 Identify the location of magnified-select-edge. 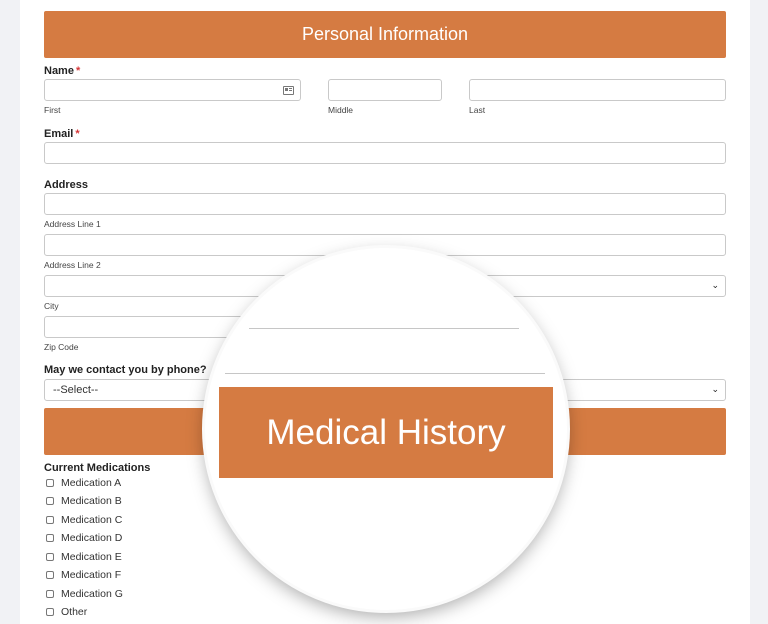
(385, 373).